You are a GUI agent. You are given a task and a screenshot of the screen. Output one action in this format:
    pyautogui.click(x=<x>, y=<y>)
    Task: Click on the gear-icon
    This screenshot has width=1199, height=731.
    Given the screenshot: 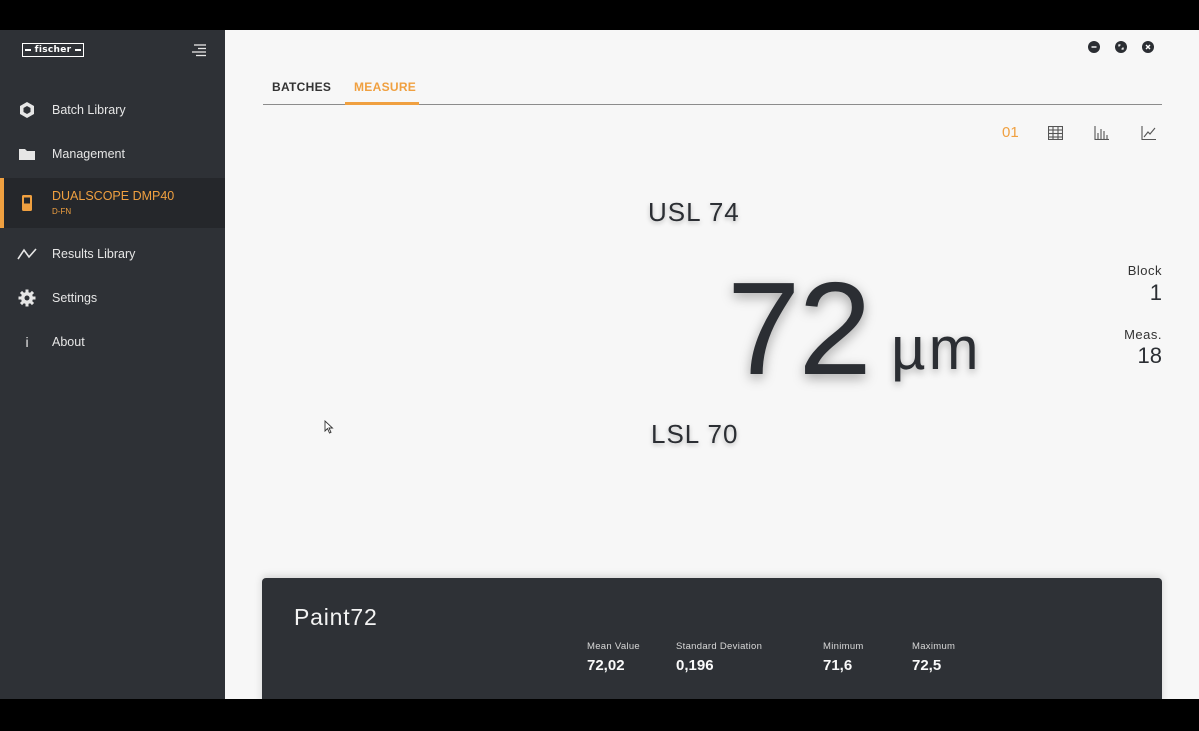 What is the action you would take?
    pyautogui.click(x=27, y=298)
    